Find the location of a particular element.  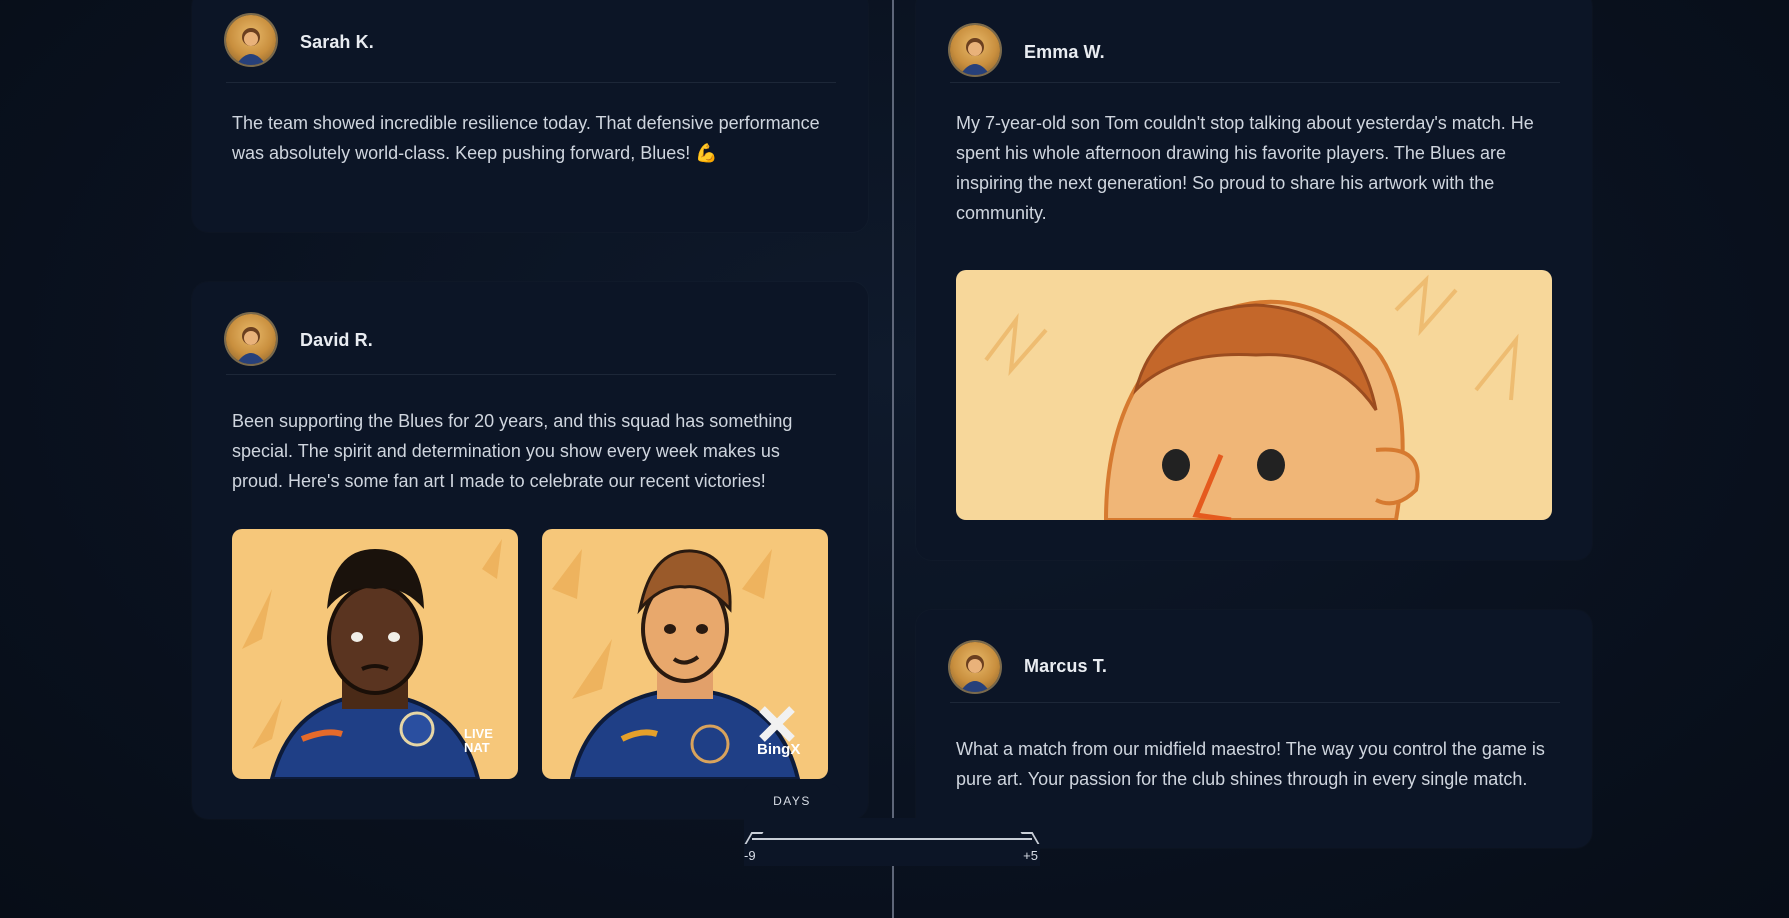

timeline-label-box: DAYS is located at coordinates (792, 802).